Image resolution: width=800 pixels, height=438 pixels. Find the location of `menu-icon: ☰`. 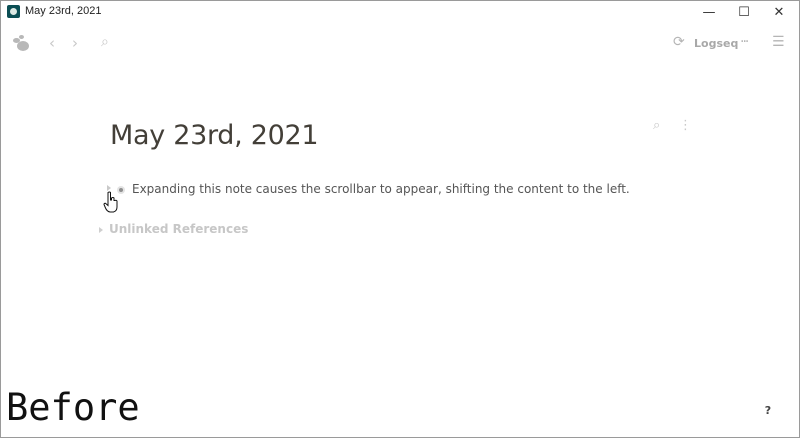

menu-icon: ☰ is located at coordinates (778, 42).